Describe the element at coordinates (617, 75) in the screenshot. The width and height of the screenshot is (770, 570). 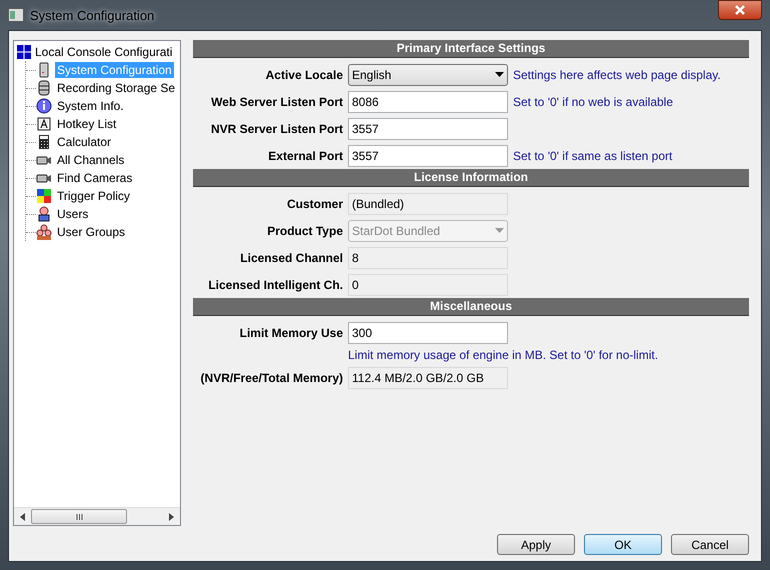
I see `hint-text: Settings here affects web page display.` at that location.